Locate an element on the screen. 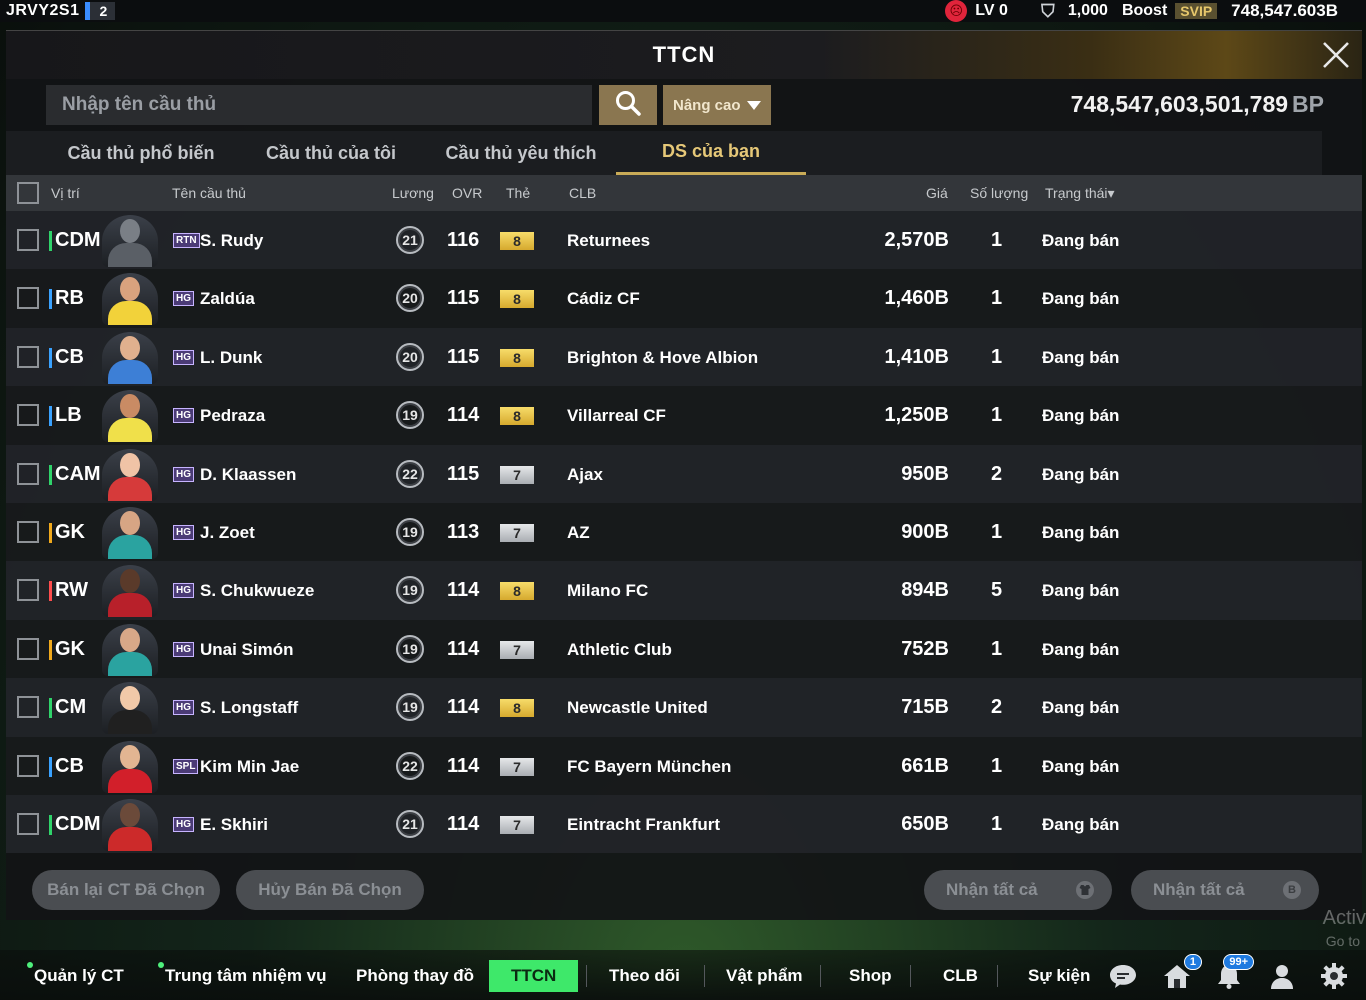 This screenshot has width=1366, height=1000. nav-shop: Shop is located at coordinates (870, 976).